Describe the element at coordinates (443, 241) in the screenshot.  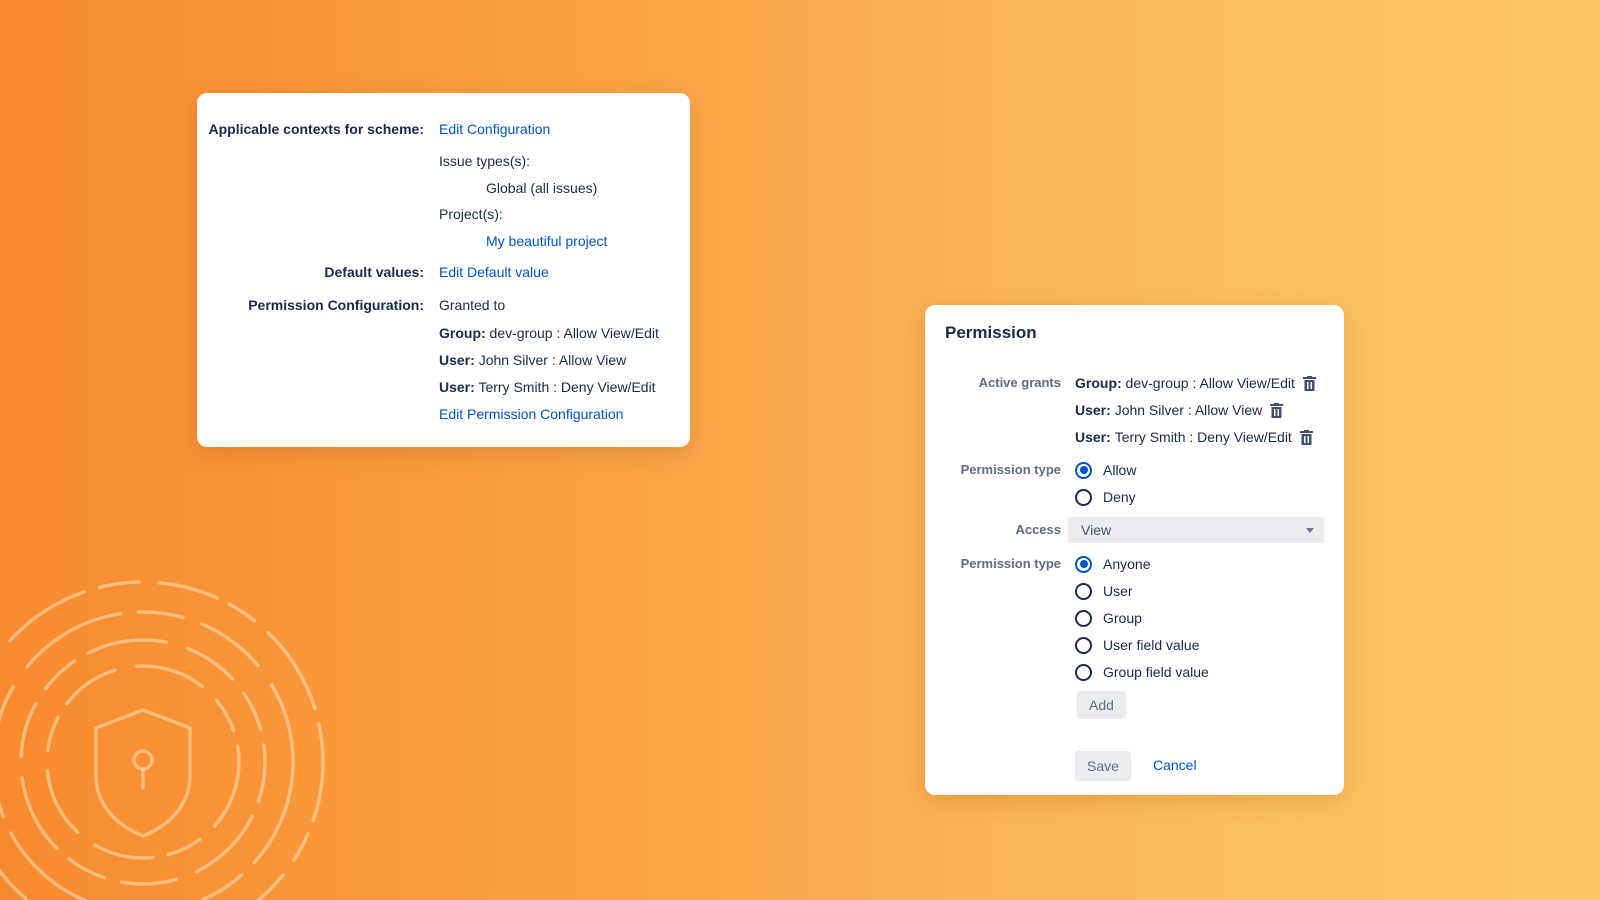
I see `project-link-row: My beautiful project` at that location.